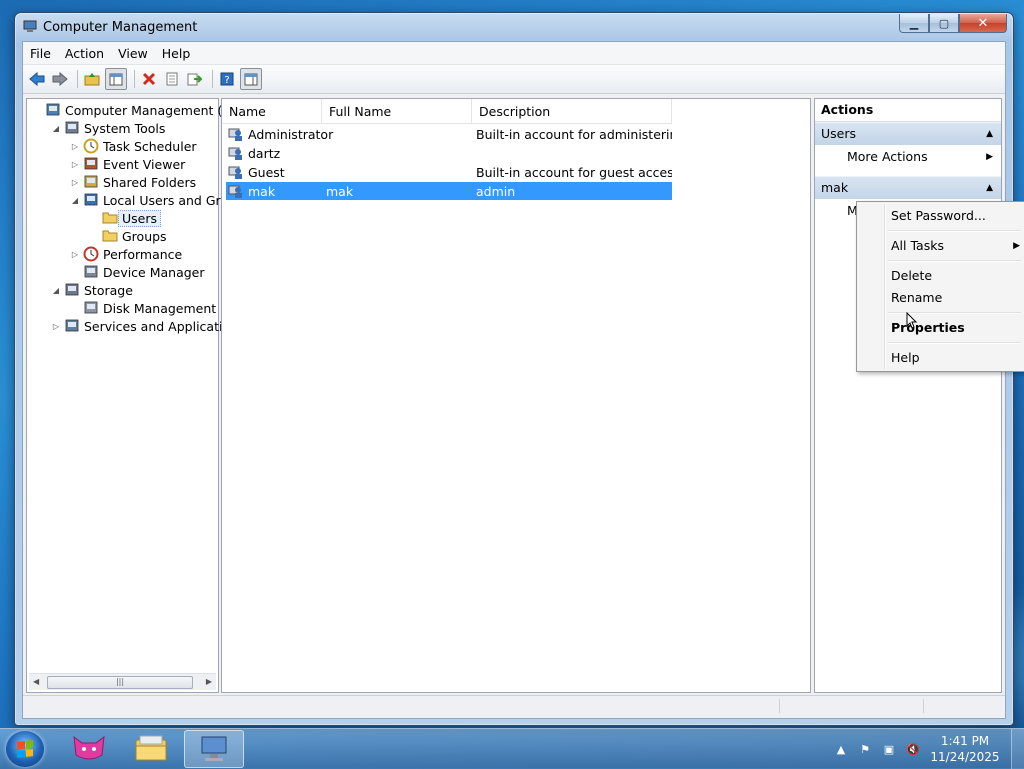 Image resolution: width=1024 pixels, height=769 pixels. What do you see at coordinates (955, 358) in the screenshot?
I see `ctx-help: Help` at bounding box center [955, 358].